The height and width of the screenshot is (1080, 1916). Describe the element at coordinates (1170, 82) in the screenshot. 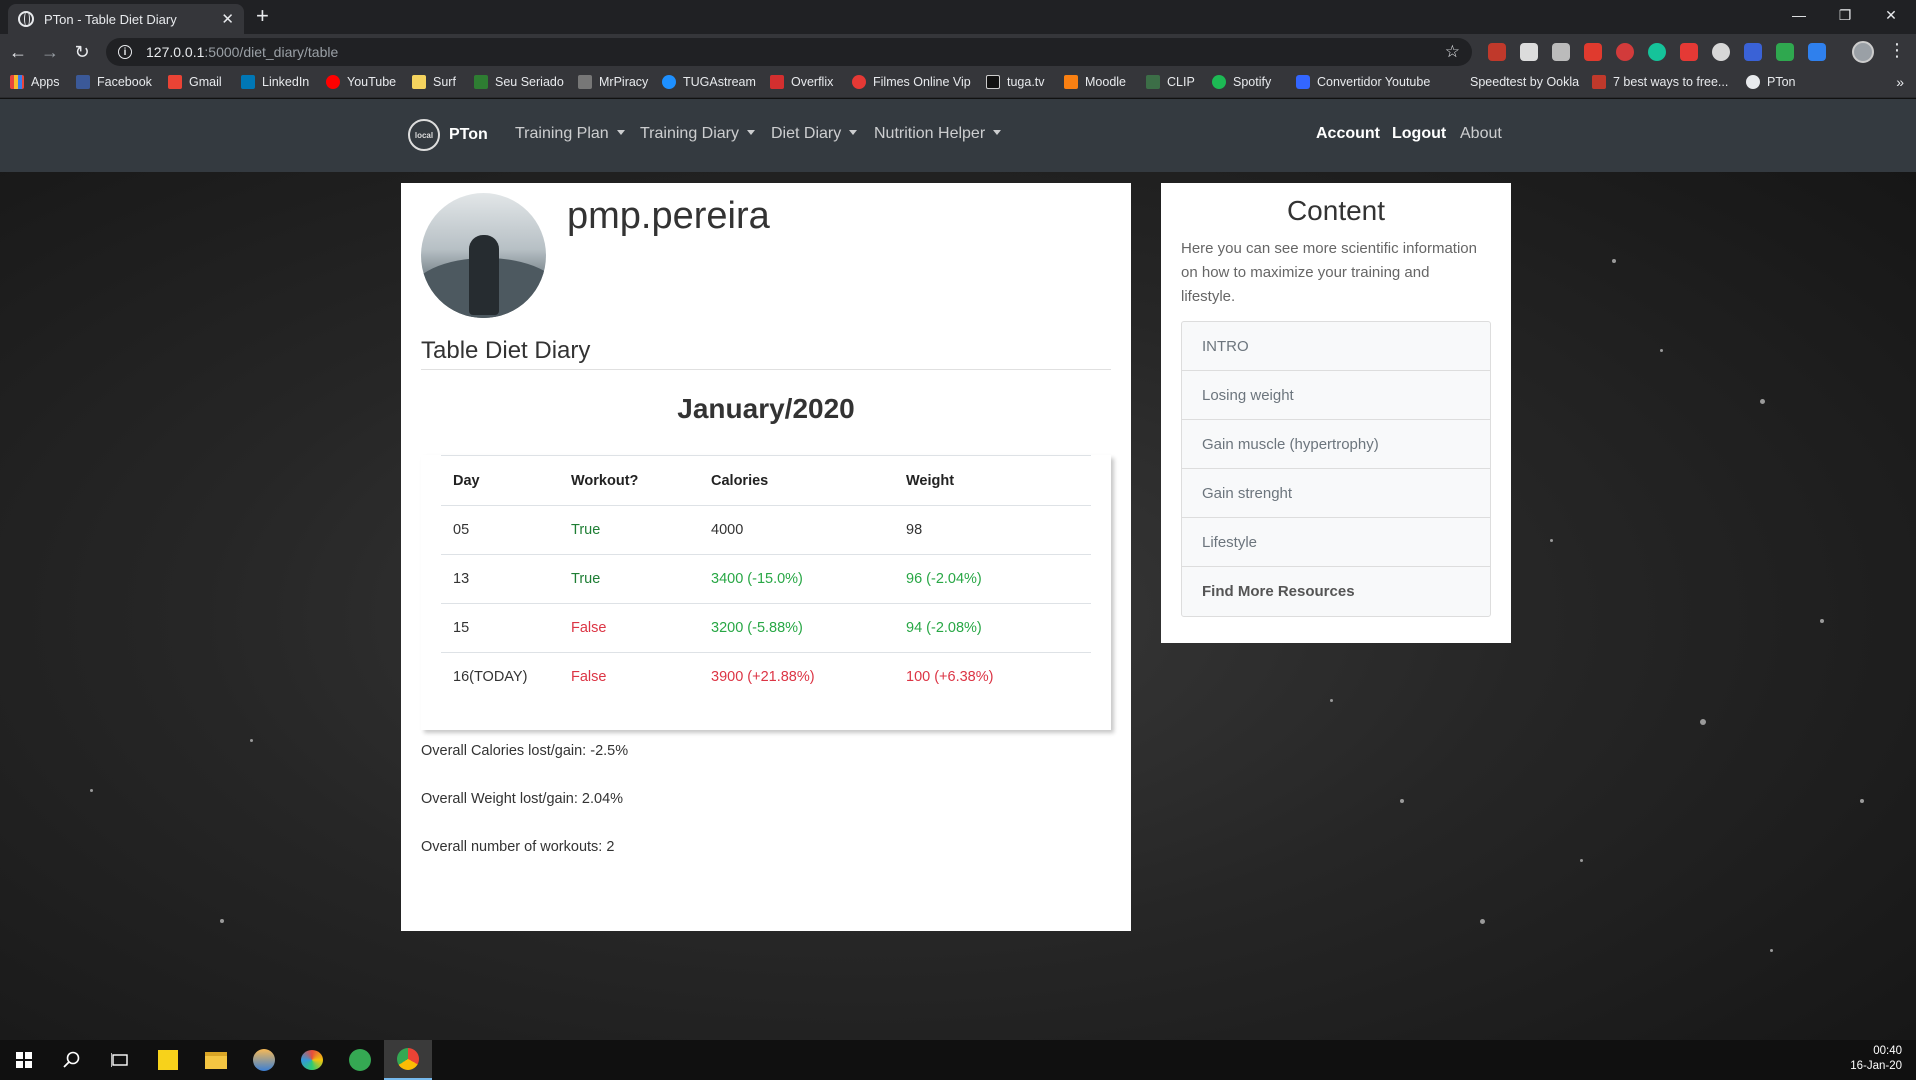

I see `bookmark-clip: CLIP` at that location.